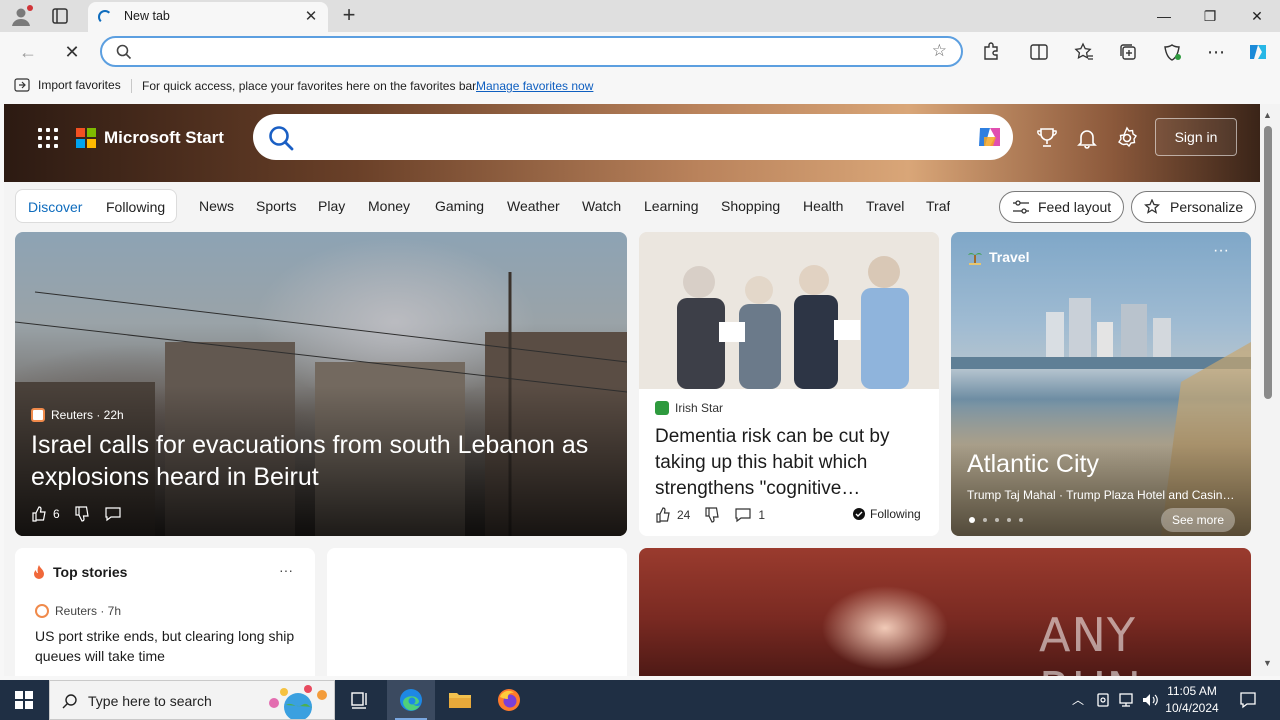 This screenshot has width=1280, height=720. Describe the element at coordinates (789, 310) in the screenshot. I see `news-photo` at that location.